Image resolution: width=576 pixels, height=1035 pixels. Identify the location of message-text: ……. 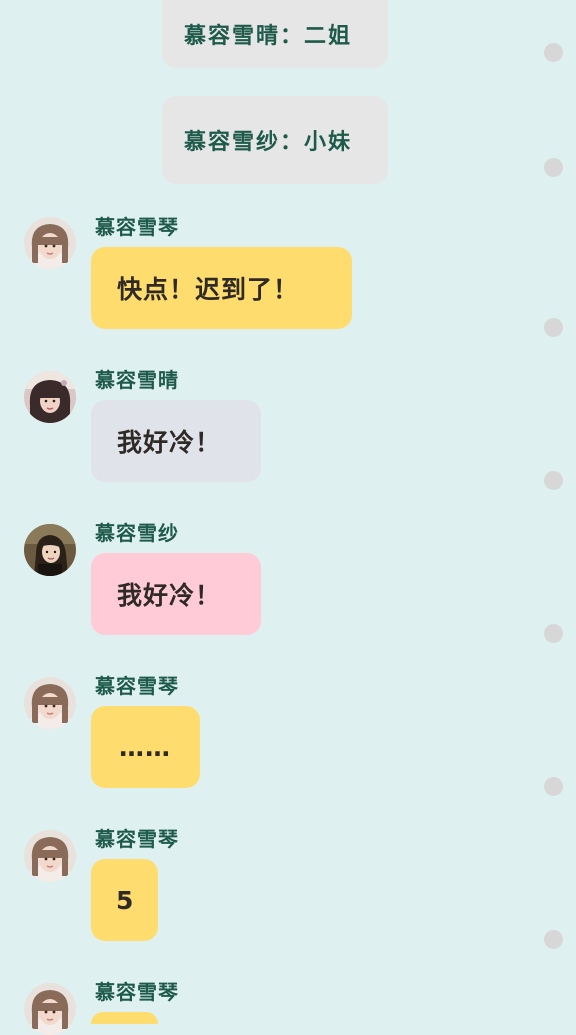
(145, 747).